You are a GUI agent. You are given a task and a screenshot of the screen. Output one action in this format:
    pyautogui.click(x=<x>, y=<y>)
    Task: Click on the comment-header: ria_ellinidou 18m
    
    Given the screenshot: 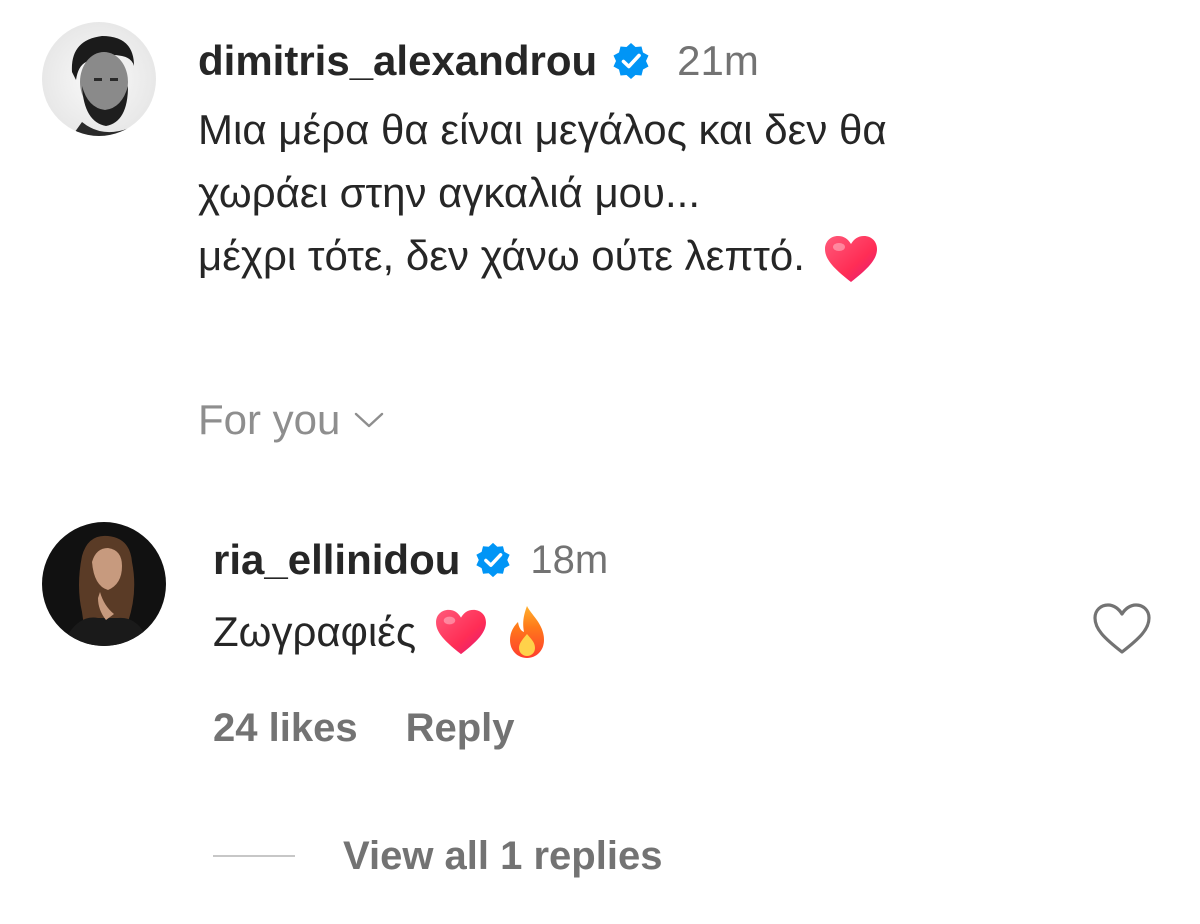 What is the action you would take?
    pyautogui.click(x=410, y=560)
    